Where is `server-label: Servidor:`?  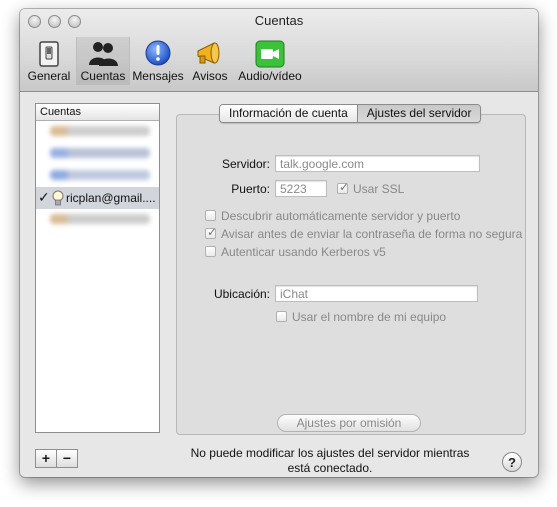
server-label: Servidor: is located at coordinates (245, 164).